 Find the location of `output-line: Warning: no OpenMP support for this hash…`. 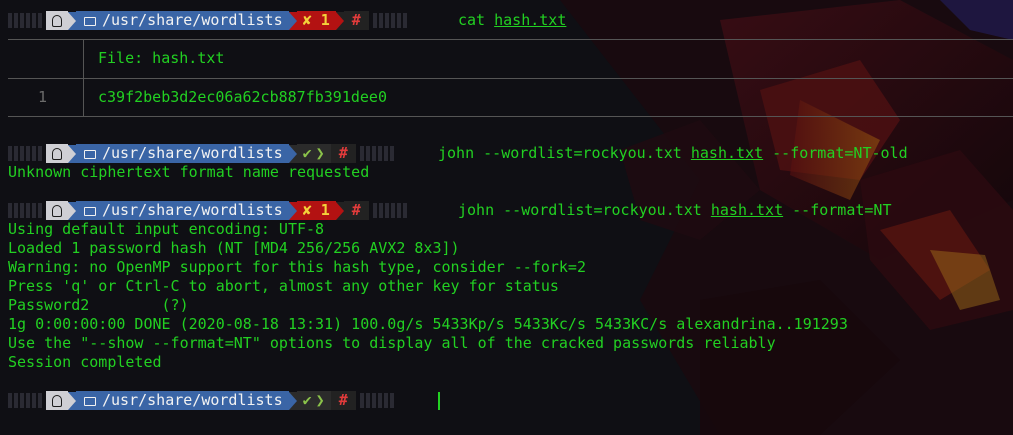

output-line: Warning: no OpenMP support for this hash… is located at coordinates (297, 267).